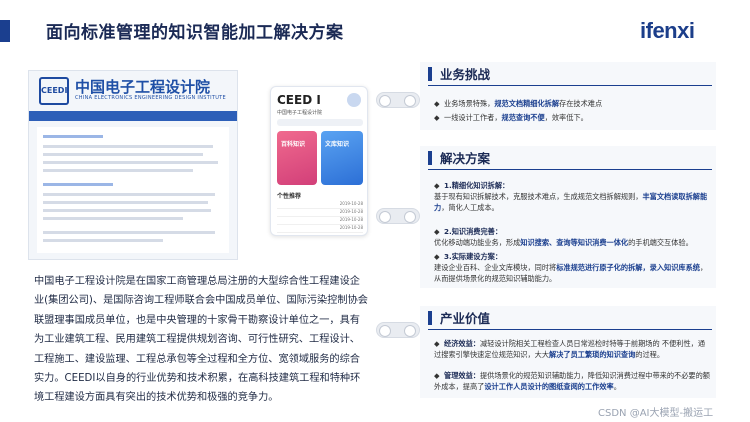 The image size is (750, 422). What do you see at coordinates (133, 190) in the screenshot?
I see `website-content` at bounding box center [133, 190].